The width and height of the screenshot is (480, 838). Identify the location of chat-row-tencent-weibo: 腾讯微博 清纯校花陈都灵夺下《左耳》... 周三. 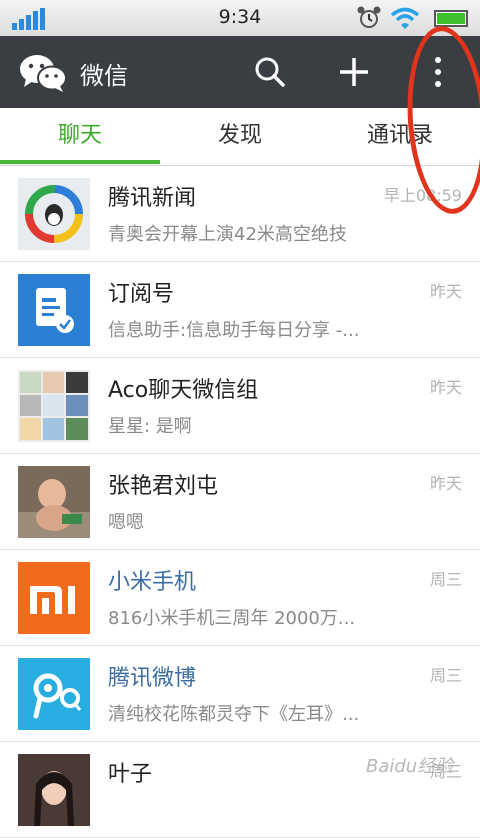
(240, 694).